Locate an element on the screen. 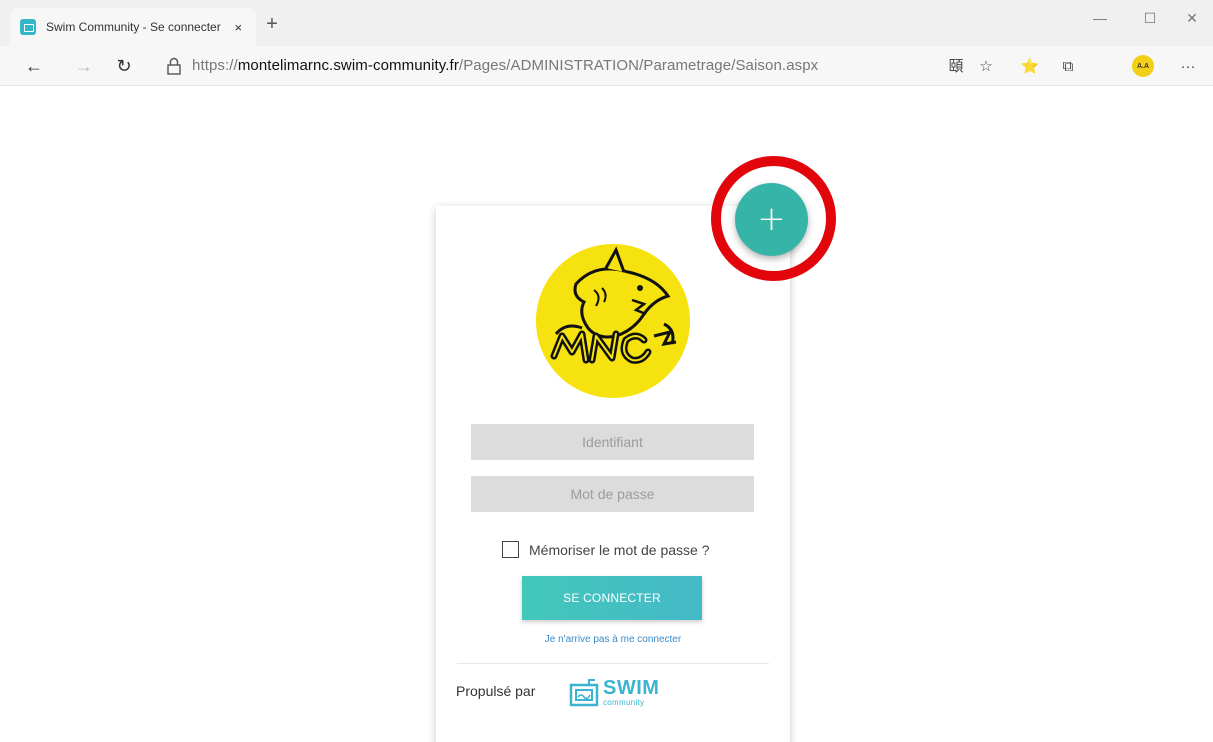 The image size is (1213, 742). more-menu-icon: ··· is located at coordinates (1188, 67).